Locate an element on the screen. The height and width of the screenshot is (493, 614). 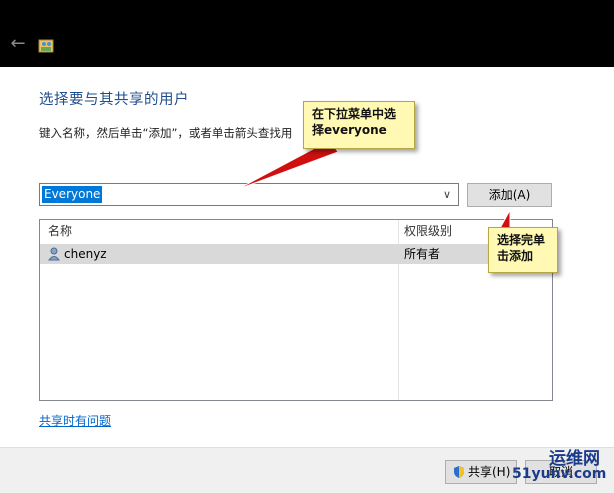
app-icon is located at coordinates (46, 46).